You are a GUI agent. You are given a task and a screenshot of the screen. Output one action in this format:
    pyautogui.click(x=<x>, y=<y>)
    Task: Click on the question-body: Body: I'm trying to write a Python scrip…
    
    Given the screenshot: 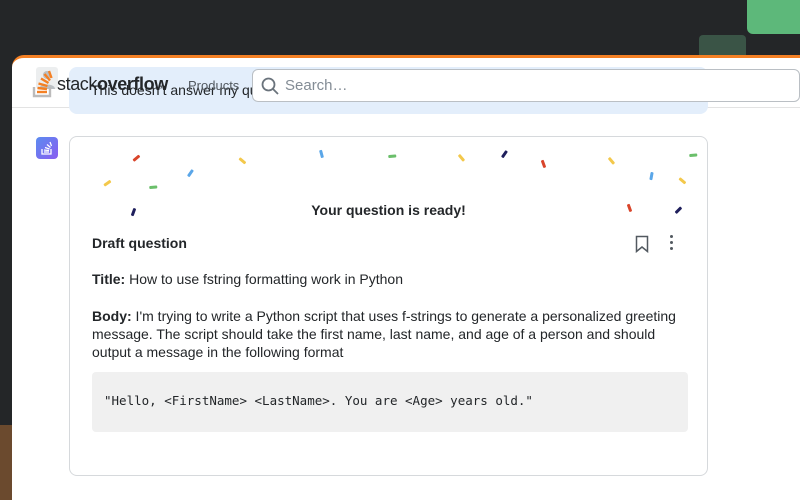 What is the action you would take?
    pyautogui.click(x=392, y=334)
    